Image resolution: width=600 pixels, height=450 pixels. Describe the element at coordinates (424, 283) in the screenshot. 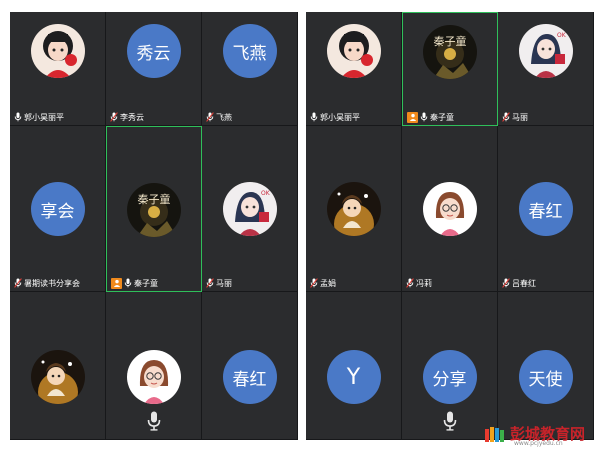

I see `participant-name: 冯莉` at that location.